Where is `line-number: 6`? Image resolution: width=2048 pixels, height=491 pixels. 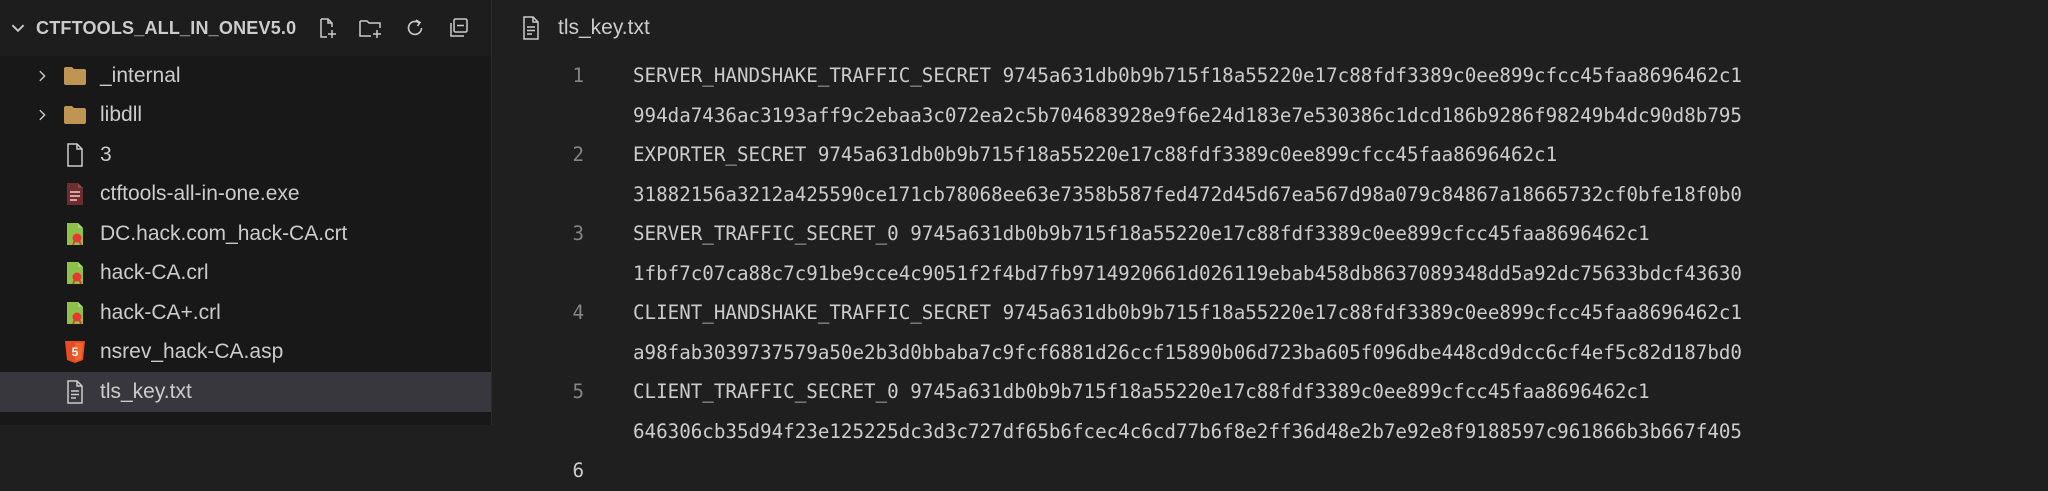 line-number: 6 is located at coordinates (578, 470).